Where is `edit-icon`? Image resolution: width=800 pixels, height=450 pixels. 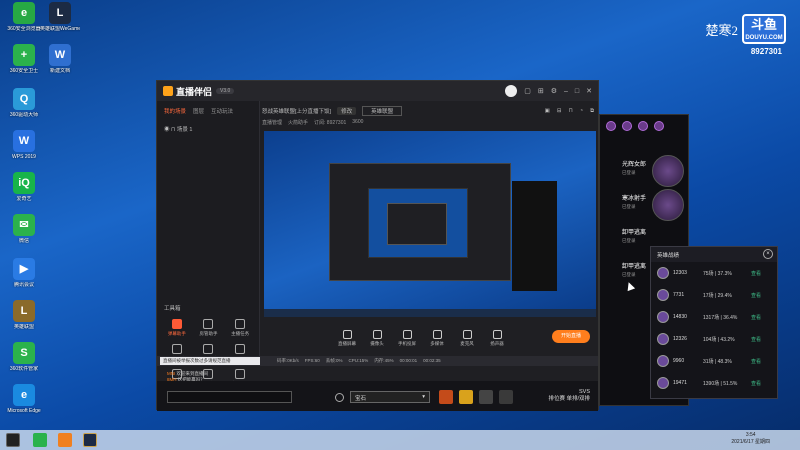 edit-icon is located at coordinates (339, 397).